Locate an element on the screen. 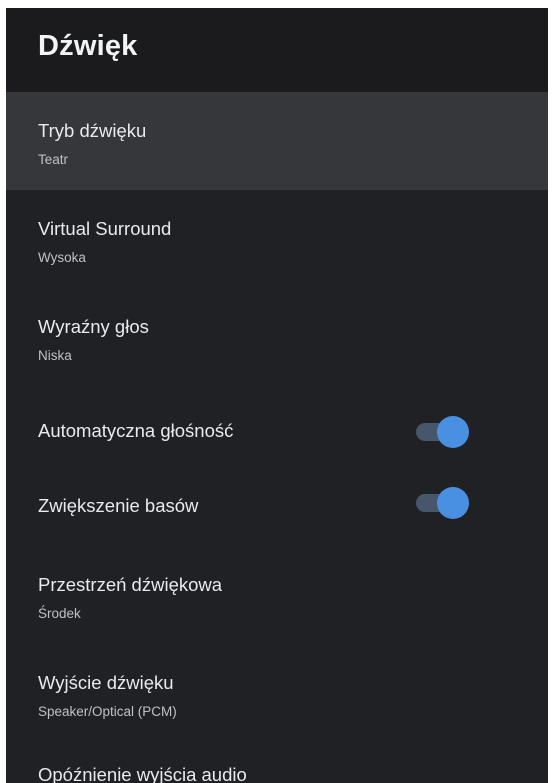  setting-title: Wyjście dźwięku is located at coordinates (106, 682).